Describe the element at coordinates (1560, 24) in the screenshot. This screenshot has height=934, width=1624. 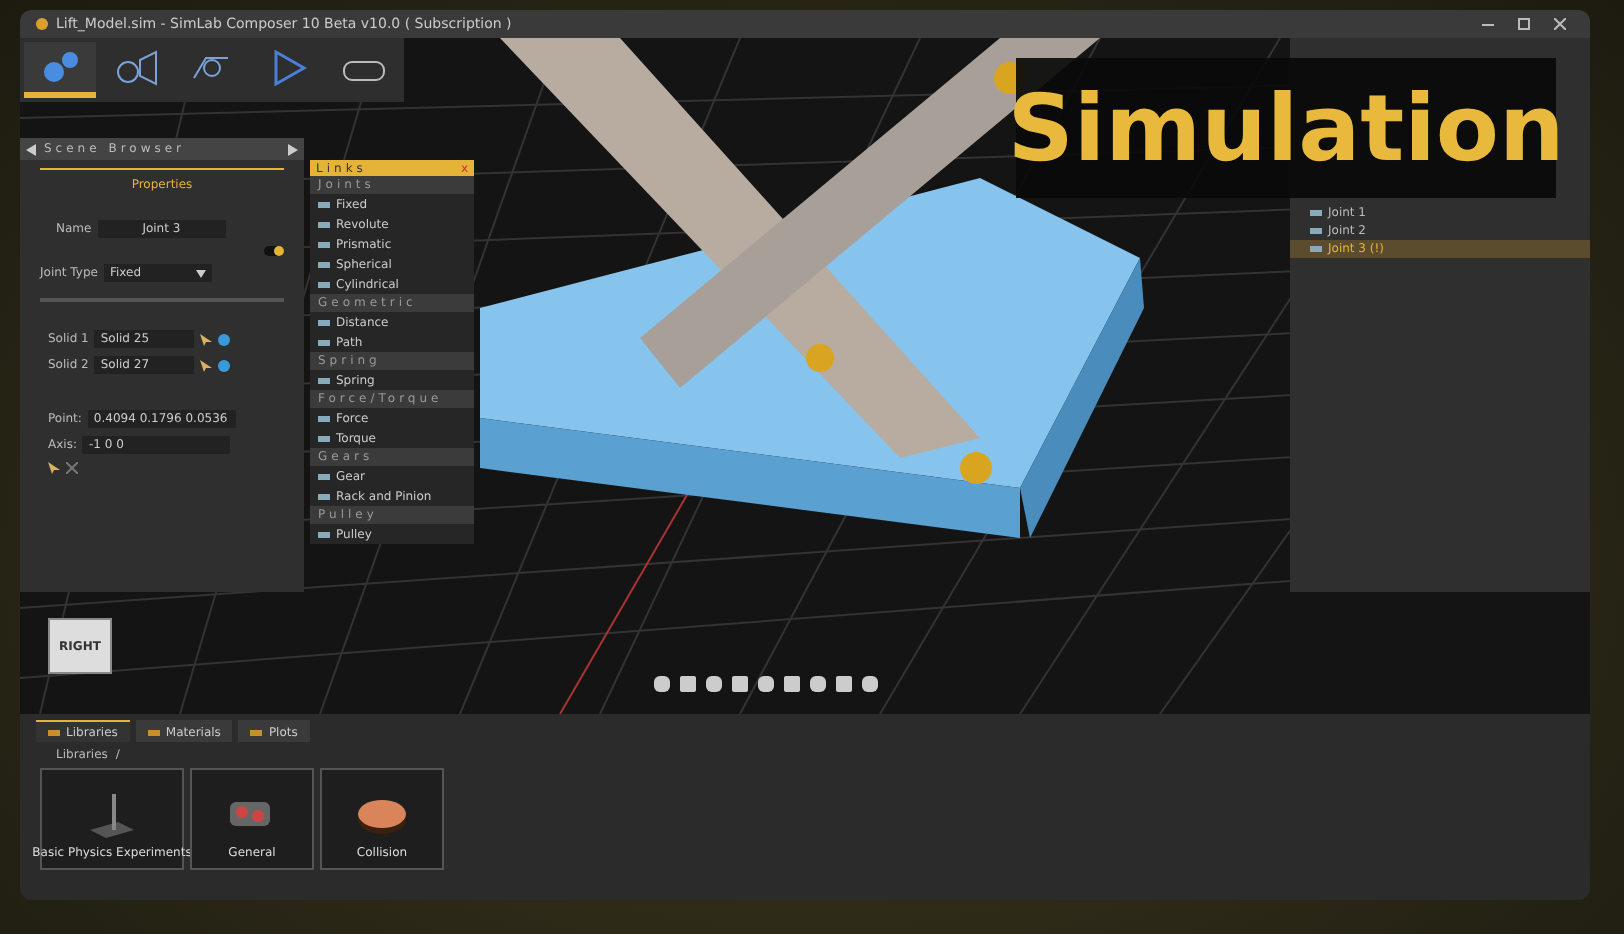
I see `close-icon` at that location.